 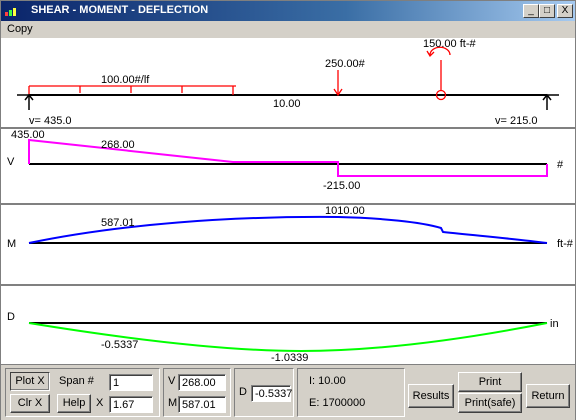 I want to click on moment-symbol, so click(x=438, y=73).